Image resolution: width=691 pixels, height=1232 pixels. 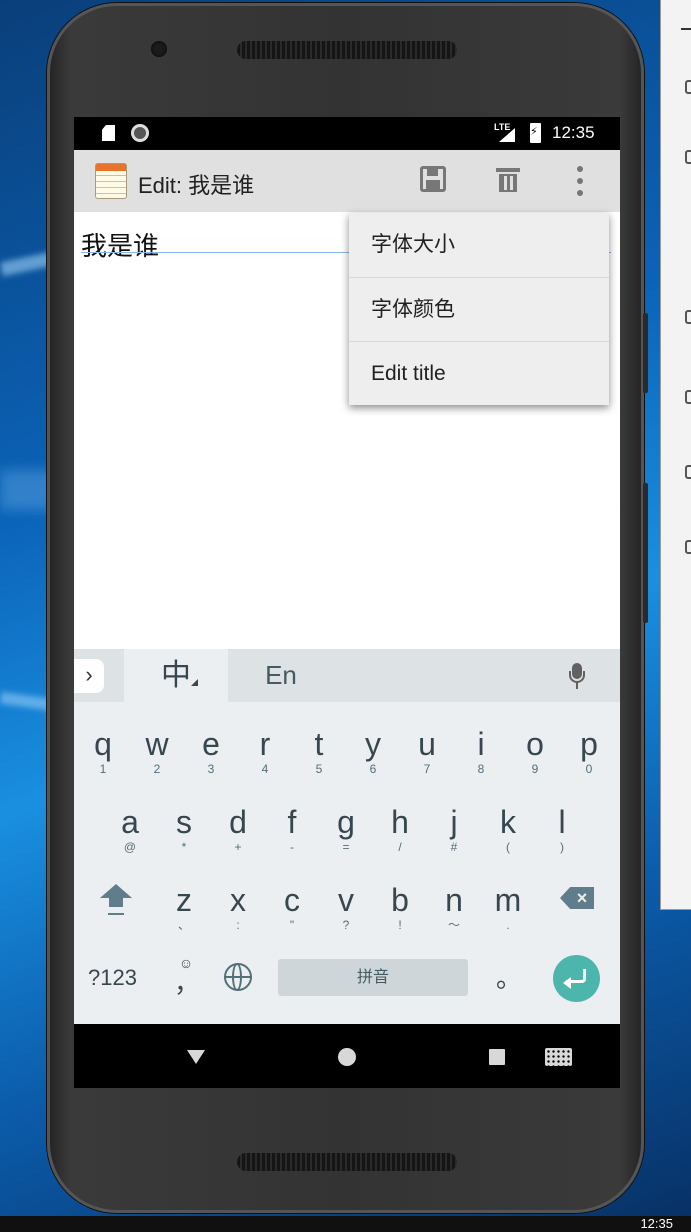 I want to click on key-j: j #, so click(x=454, y=832).